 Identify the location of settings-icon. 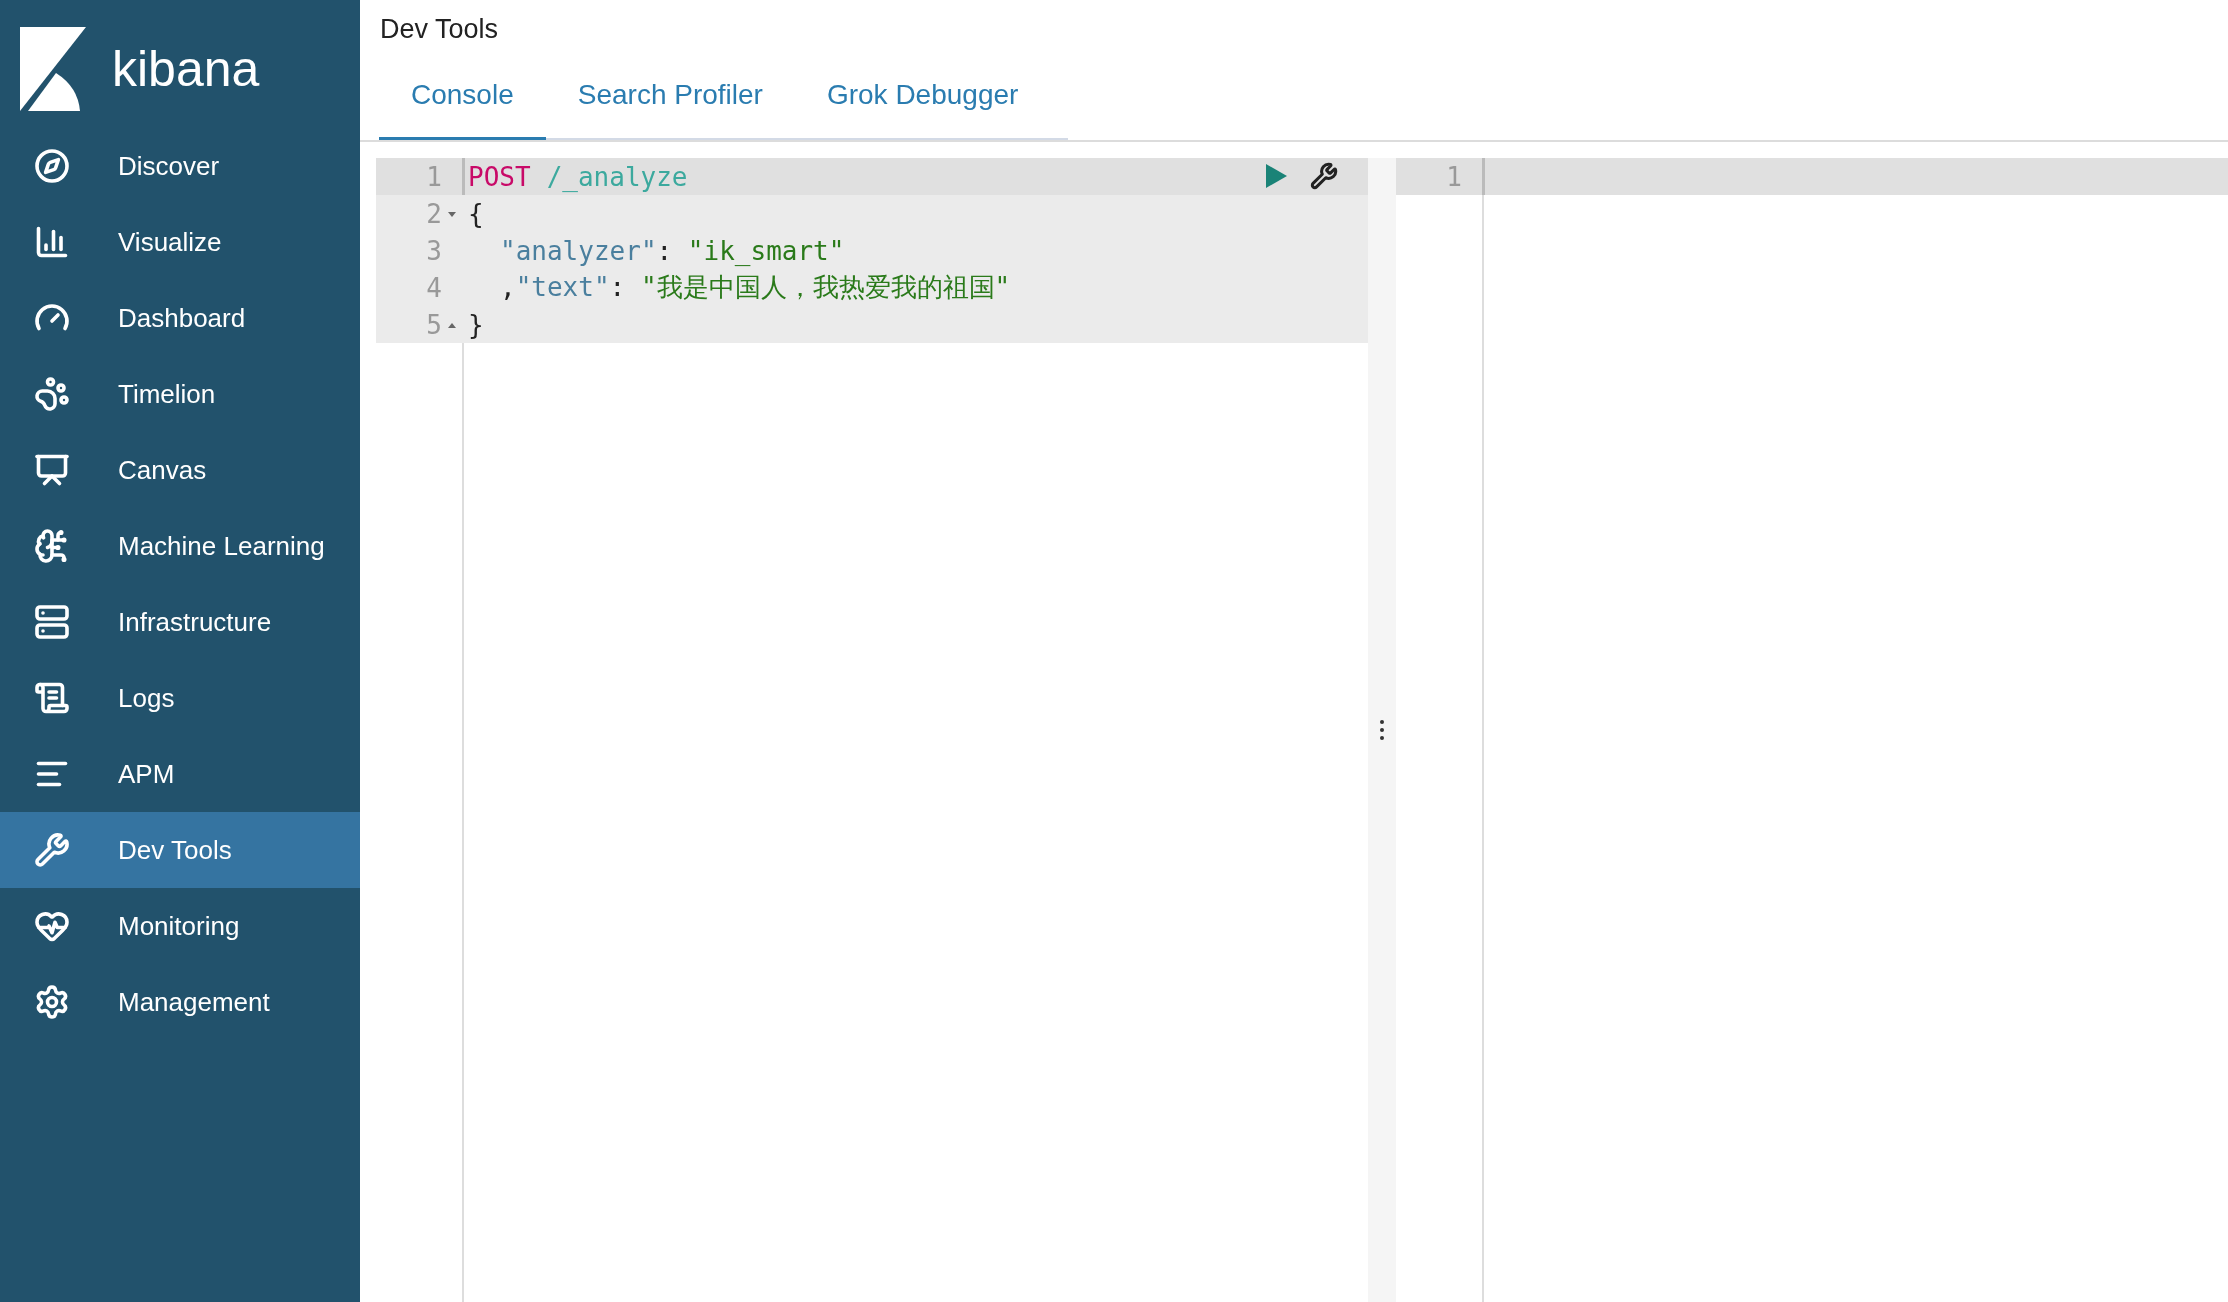
(52, 1002).